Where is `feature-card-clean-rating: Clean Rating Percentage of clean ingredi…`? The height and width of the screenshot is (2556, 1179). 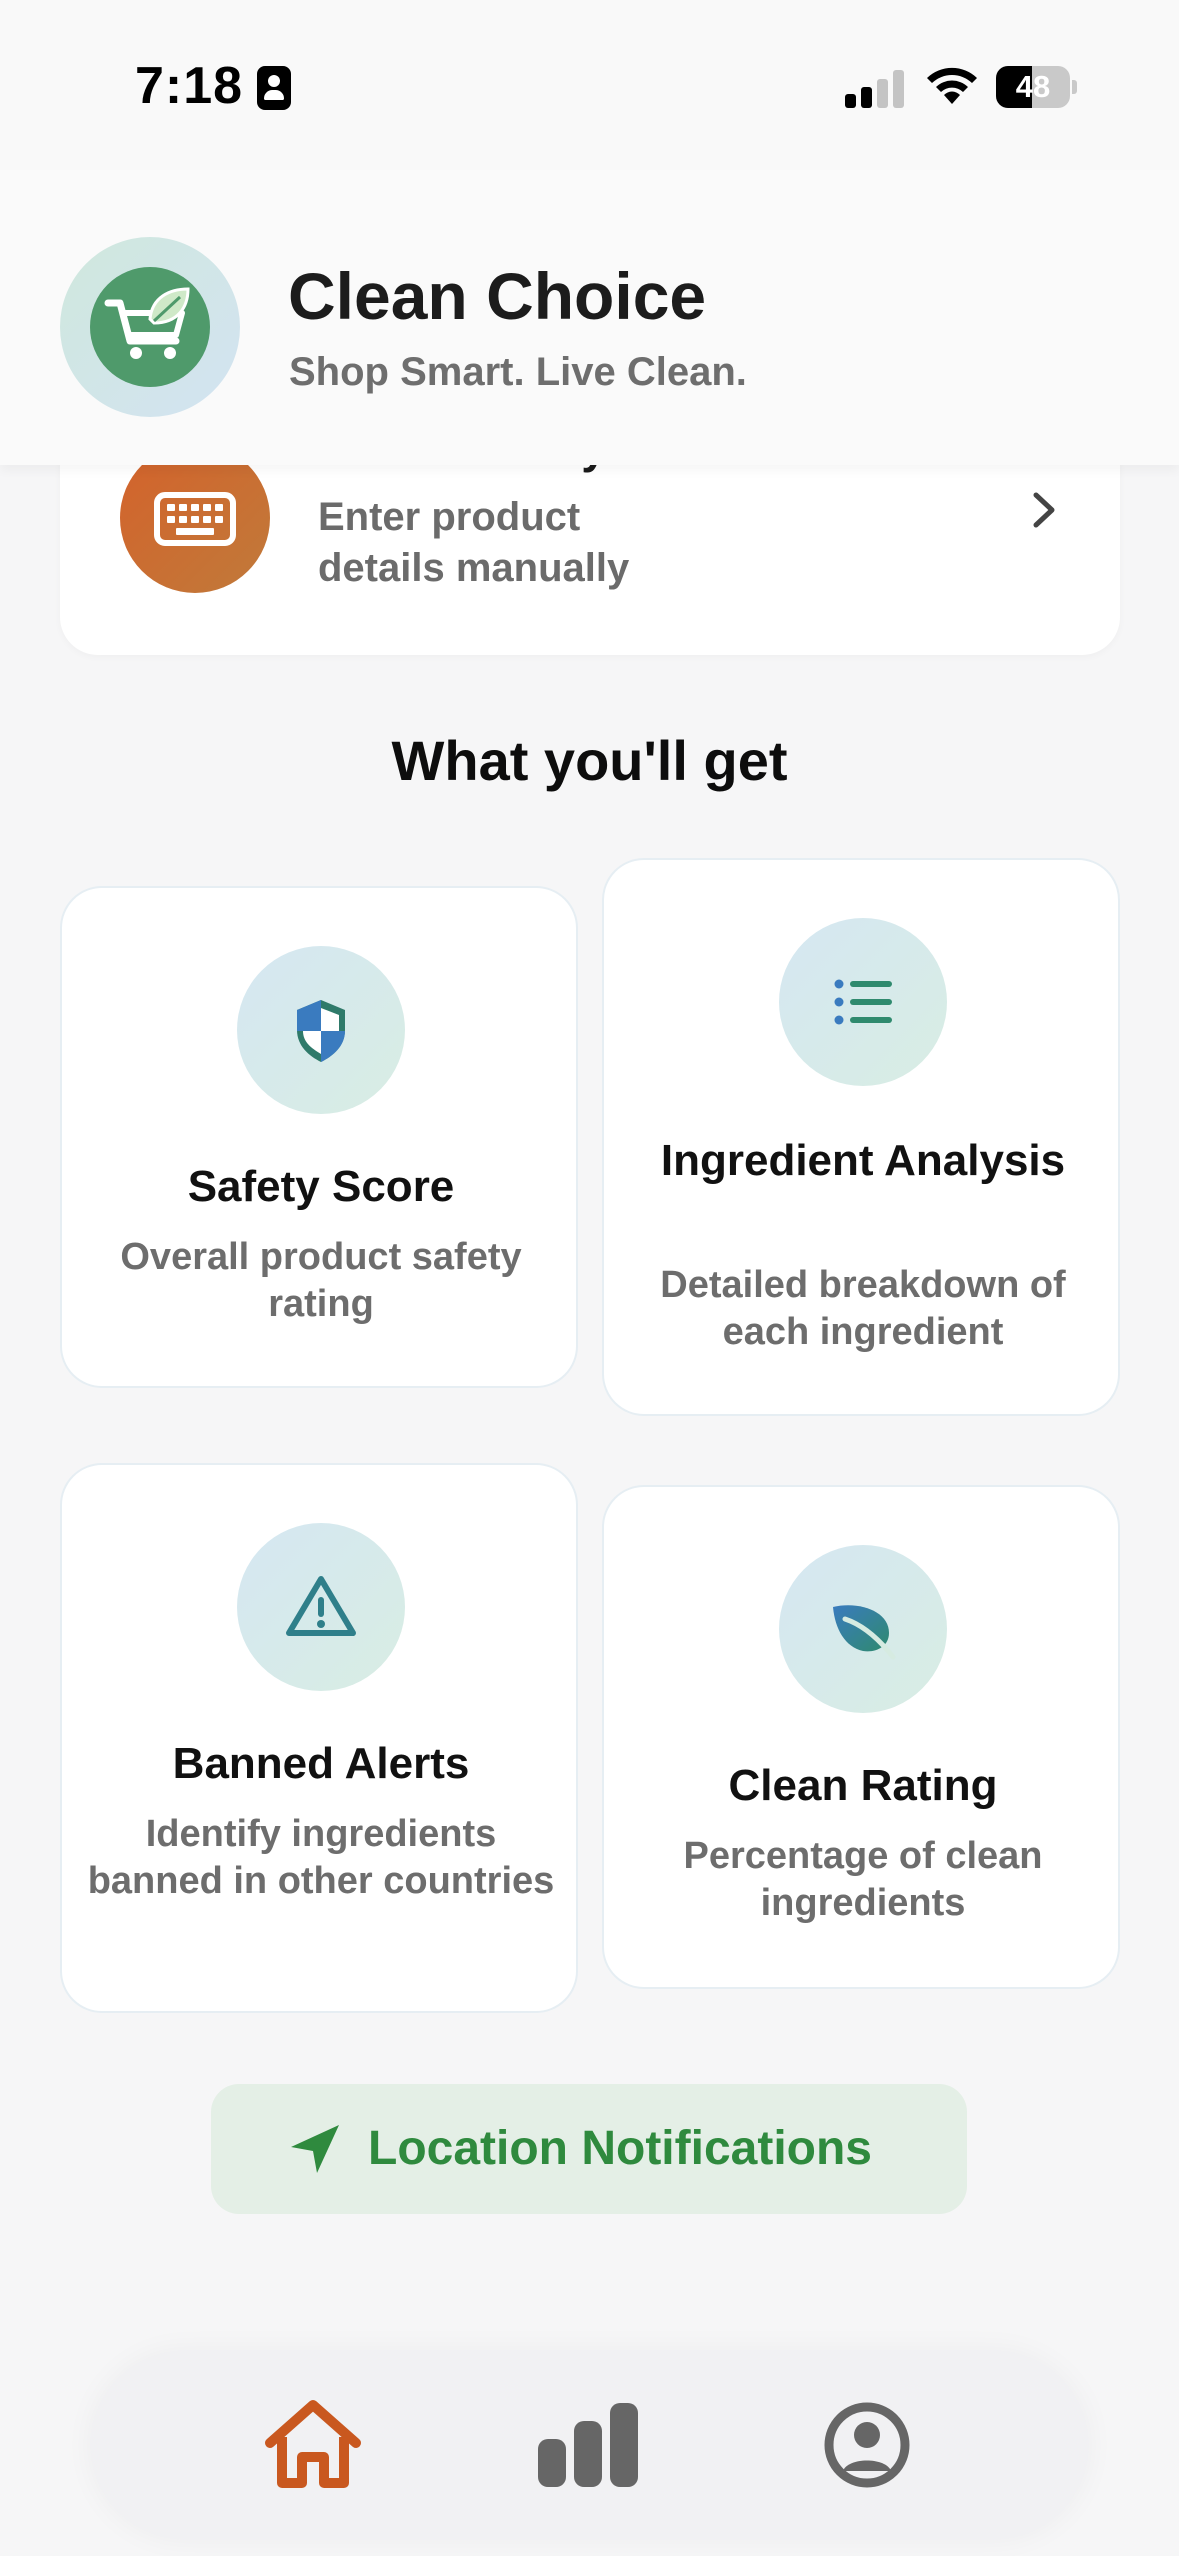 feature-card-clean-rating: Clean Rating Percentage of clean ingredi… is located at coordinates (861, 1737).